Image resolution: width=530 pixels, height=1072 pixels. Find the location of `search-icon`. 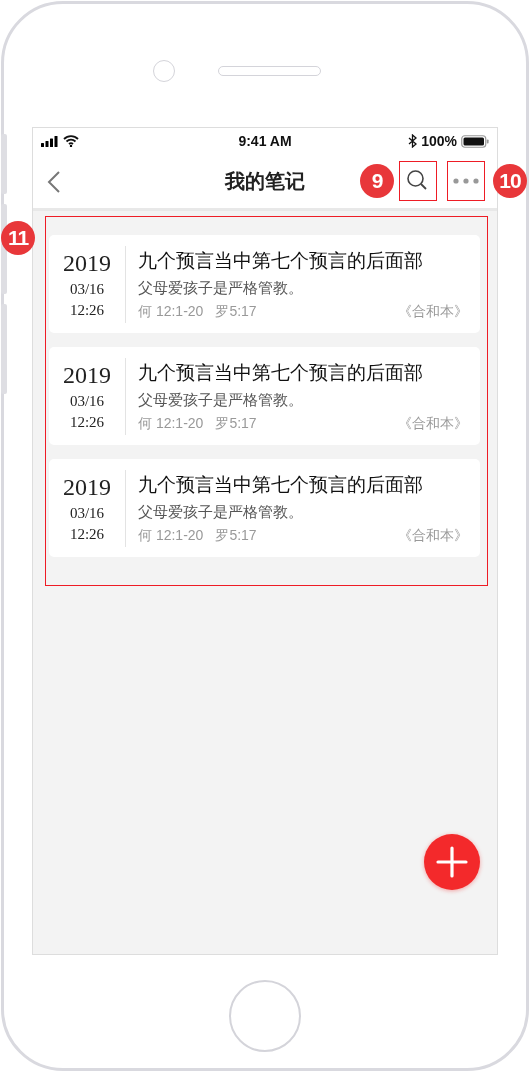

search-icon is located at coordinates (417, 180).